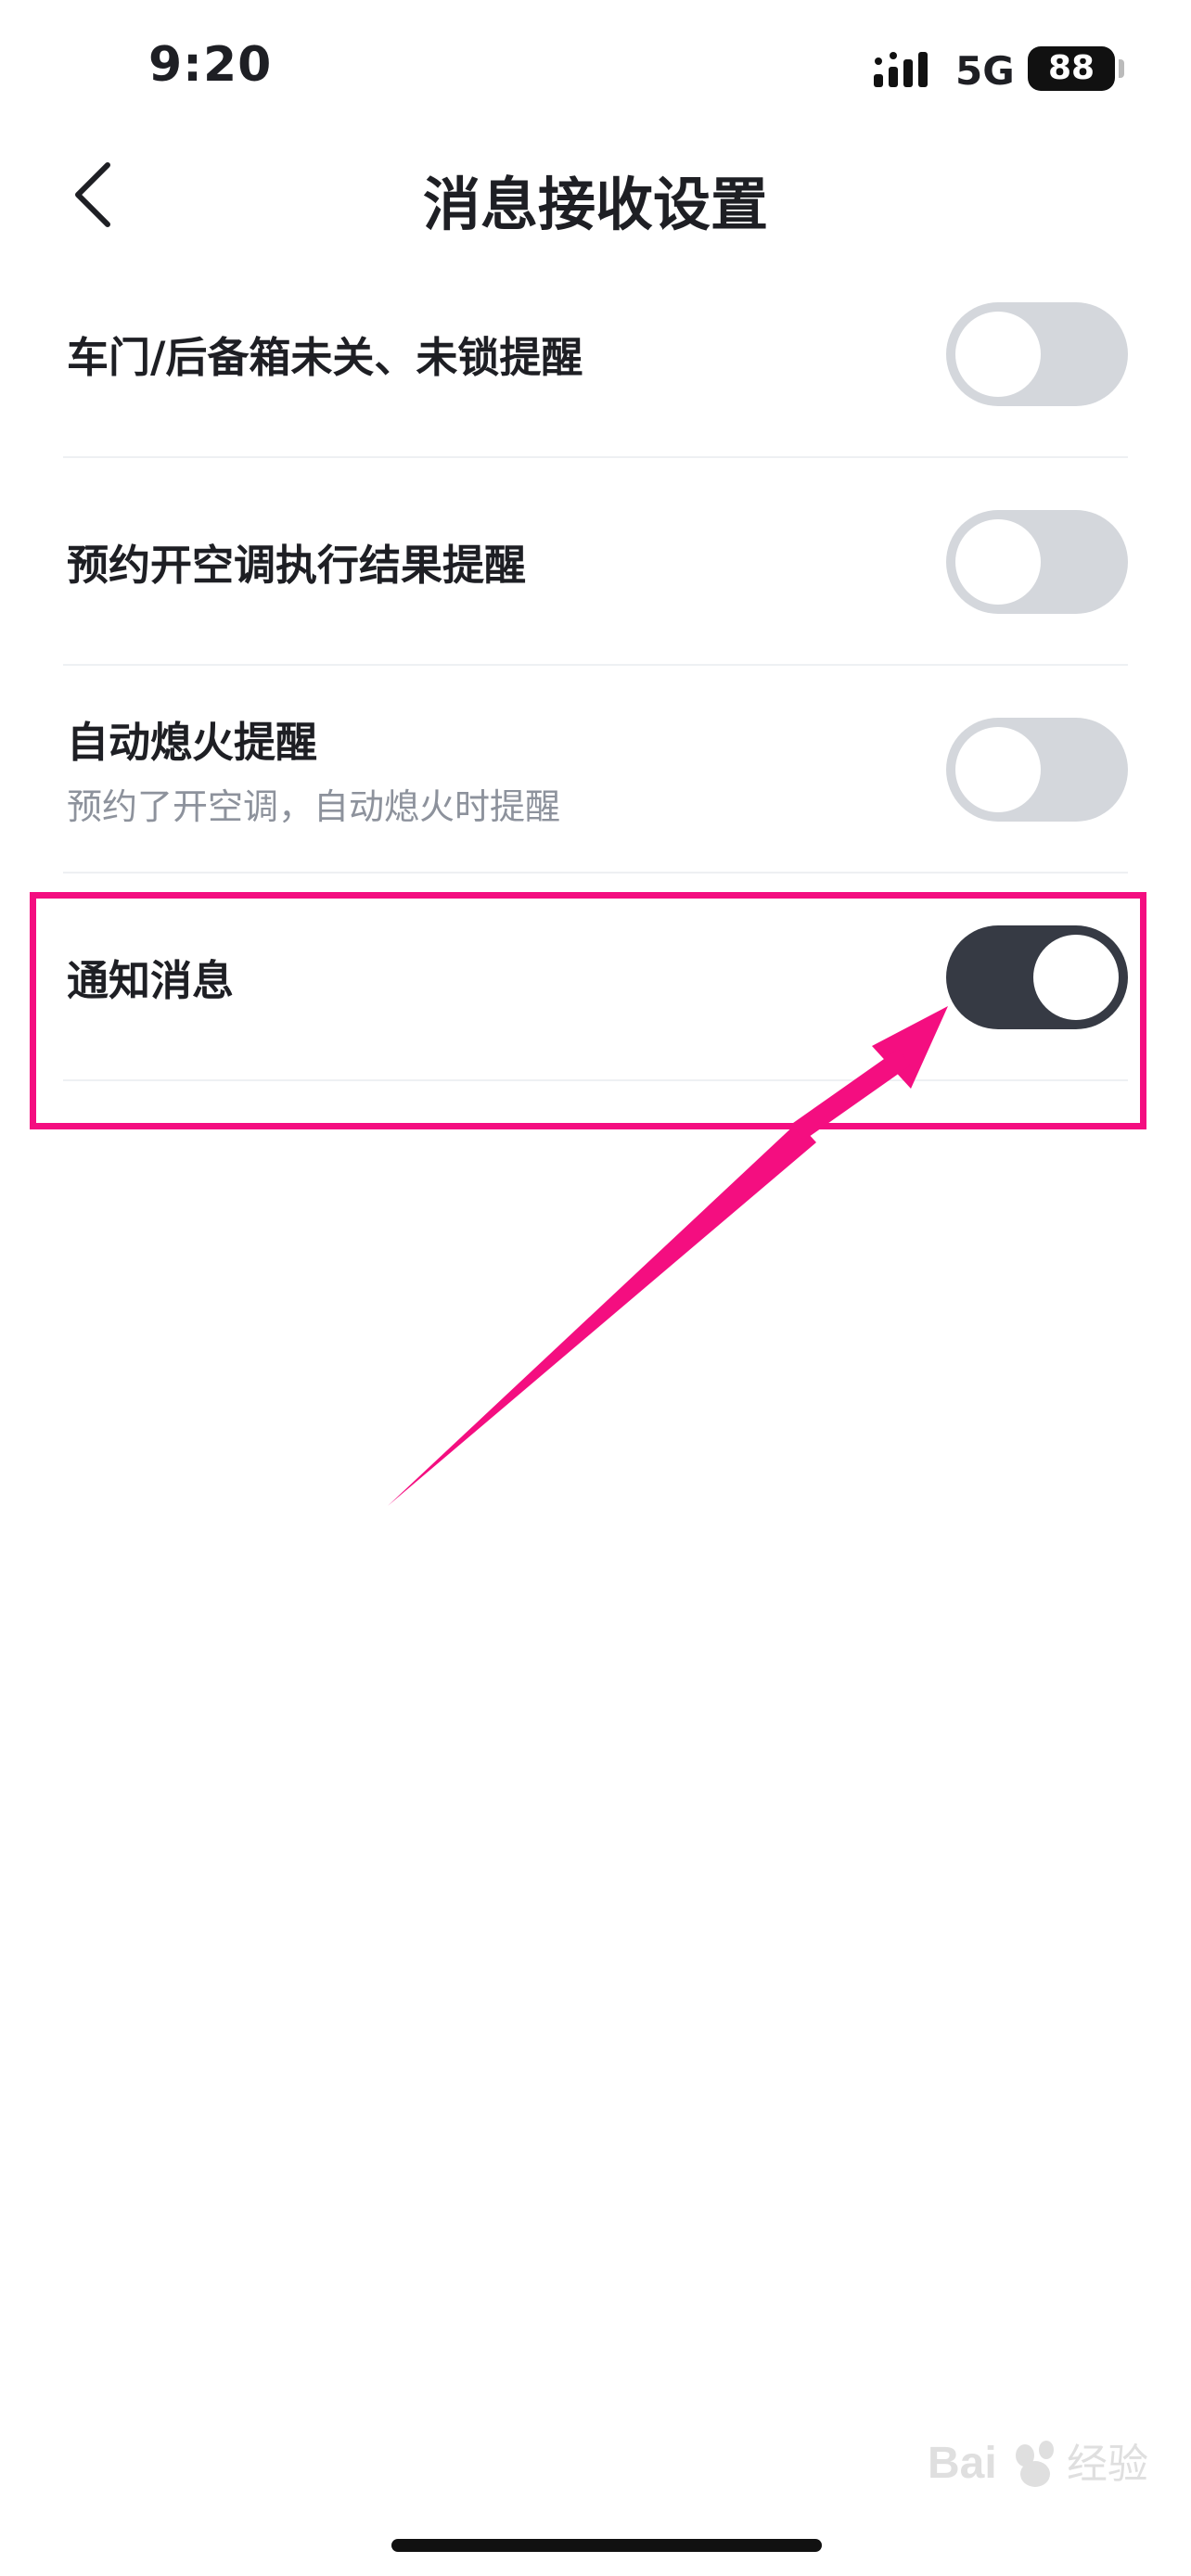  I want to click on setting-label: 车门/后备箱未关、未锁提醒, so click(325, 357).